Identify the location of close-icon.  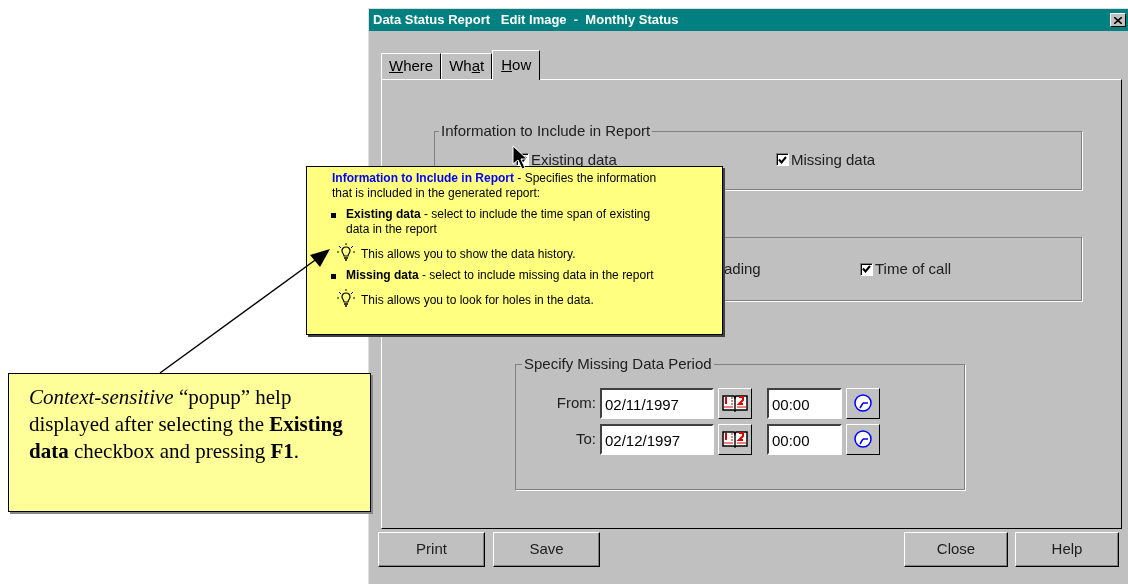
(1118, 20).